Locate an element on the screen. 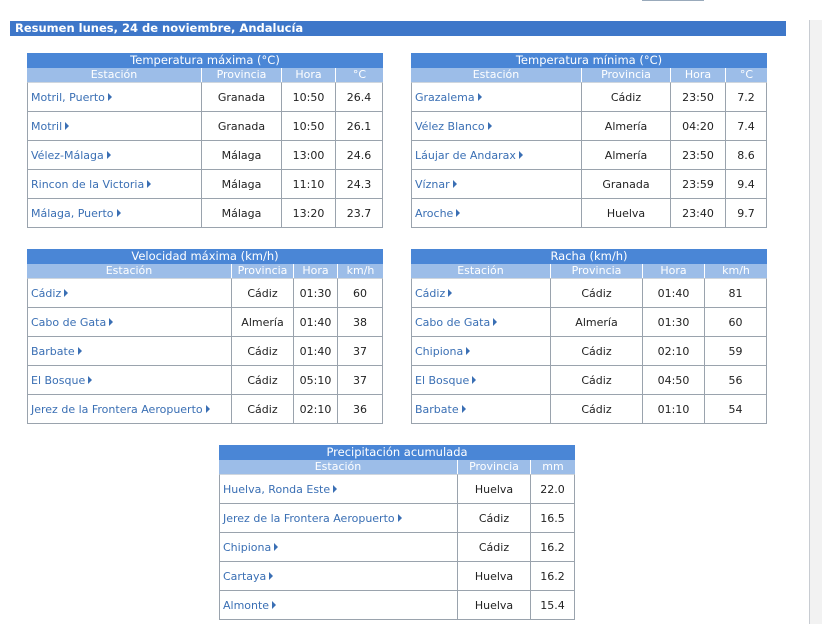  station-link: Motril, Puerto is located at coordinates (71, 97).